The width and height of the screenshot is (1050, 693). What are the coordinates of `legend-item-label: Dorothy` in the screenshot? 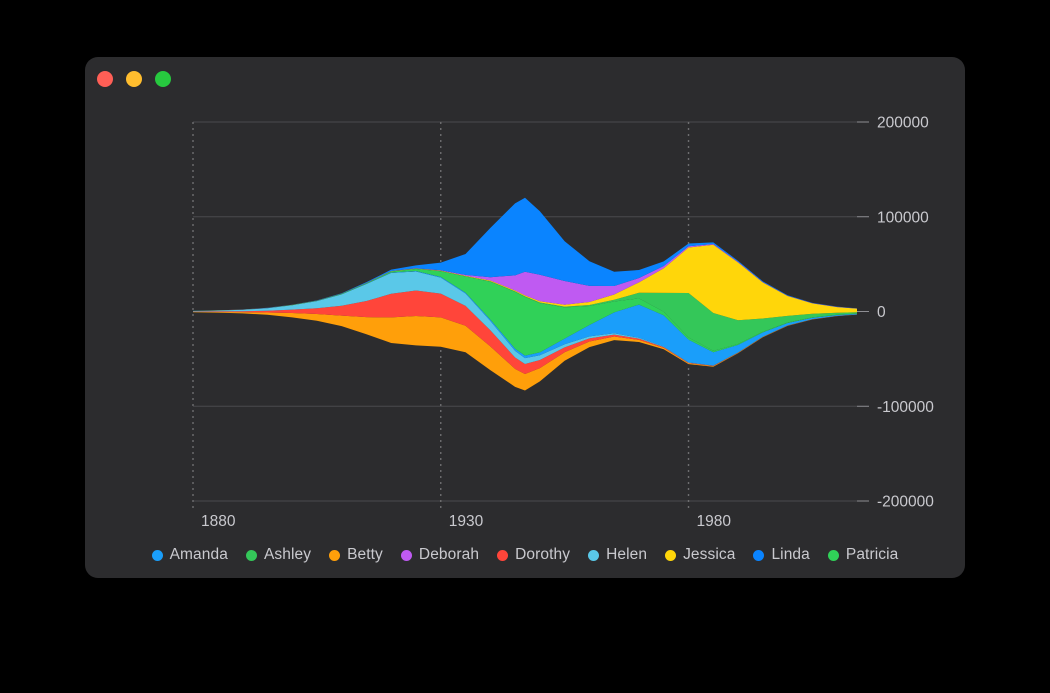 It's located at (543, 554).